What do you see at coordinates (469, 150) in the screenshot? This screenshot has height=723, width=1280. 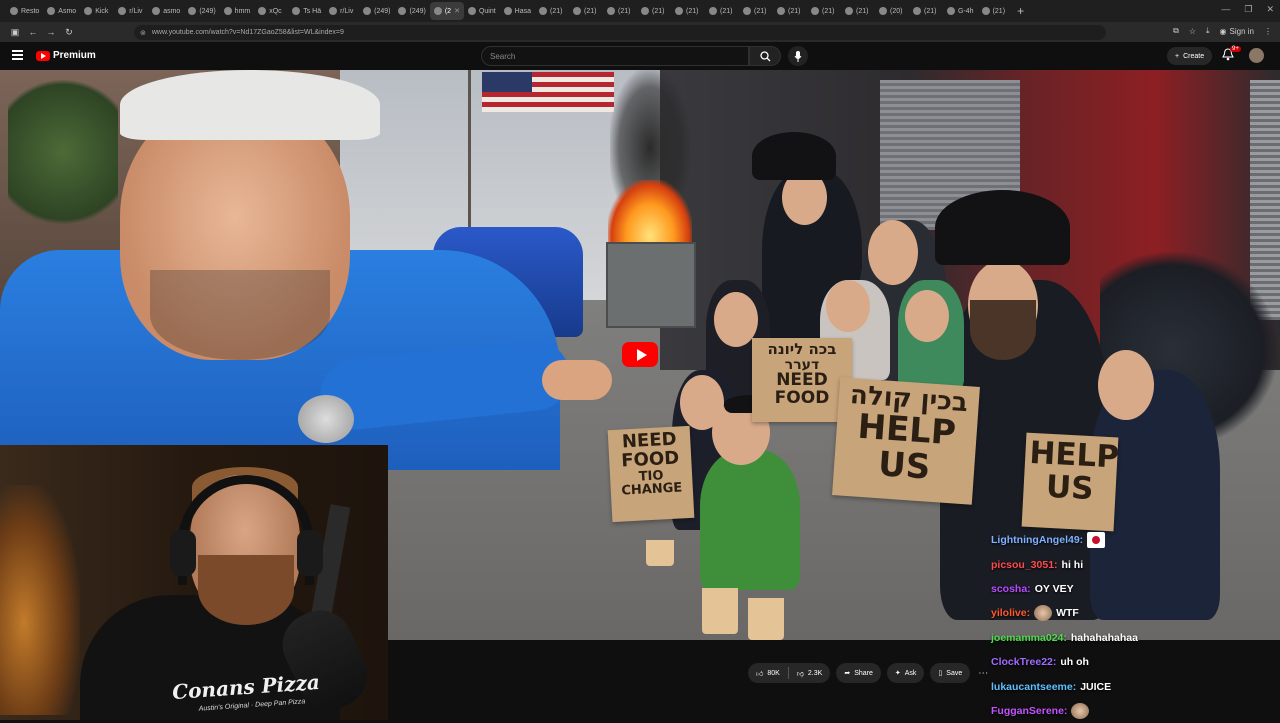 I see `flag-pole` at bounding box center [469, 150].